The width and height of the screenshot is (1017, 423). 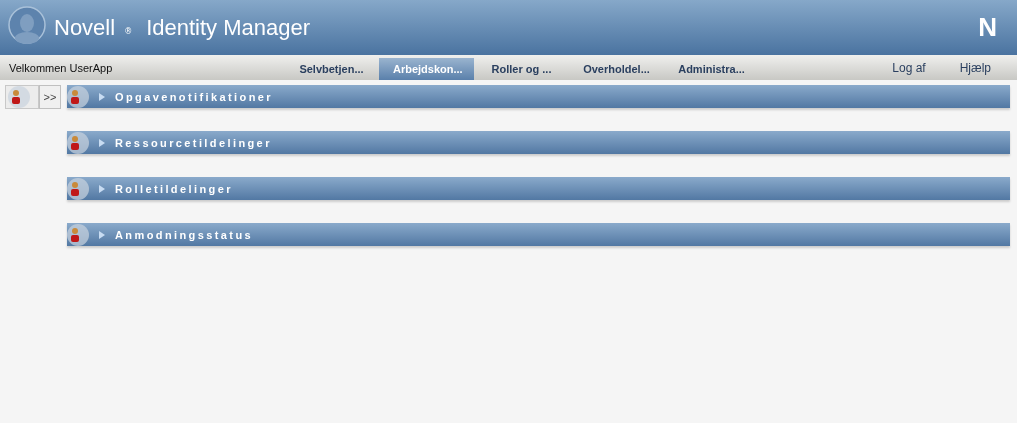 What do you see at coordinates (184, 234) in the screenshot?
I see `panel-title: Anmodningsstatus` at bounding box center [184, 234].